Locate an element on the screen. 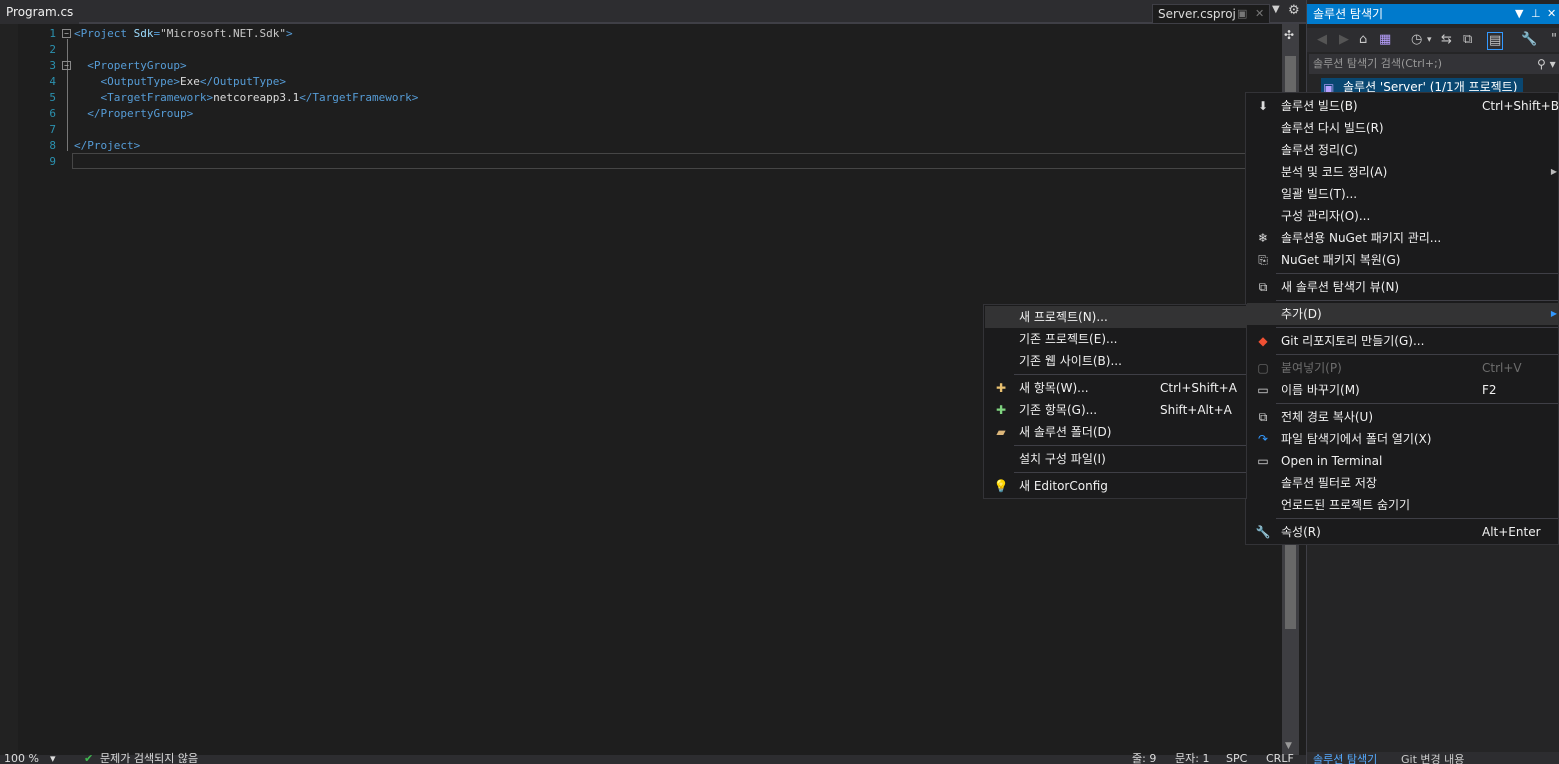  split-window-icon: ✣ is located at coordinates (1289, 35).